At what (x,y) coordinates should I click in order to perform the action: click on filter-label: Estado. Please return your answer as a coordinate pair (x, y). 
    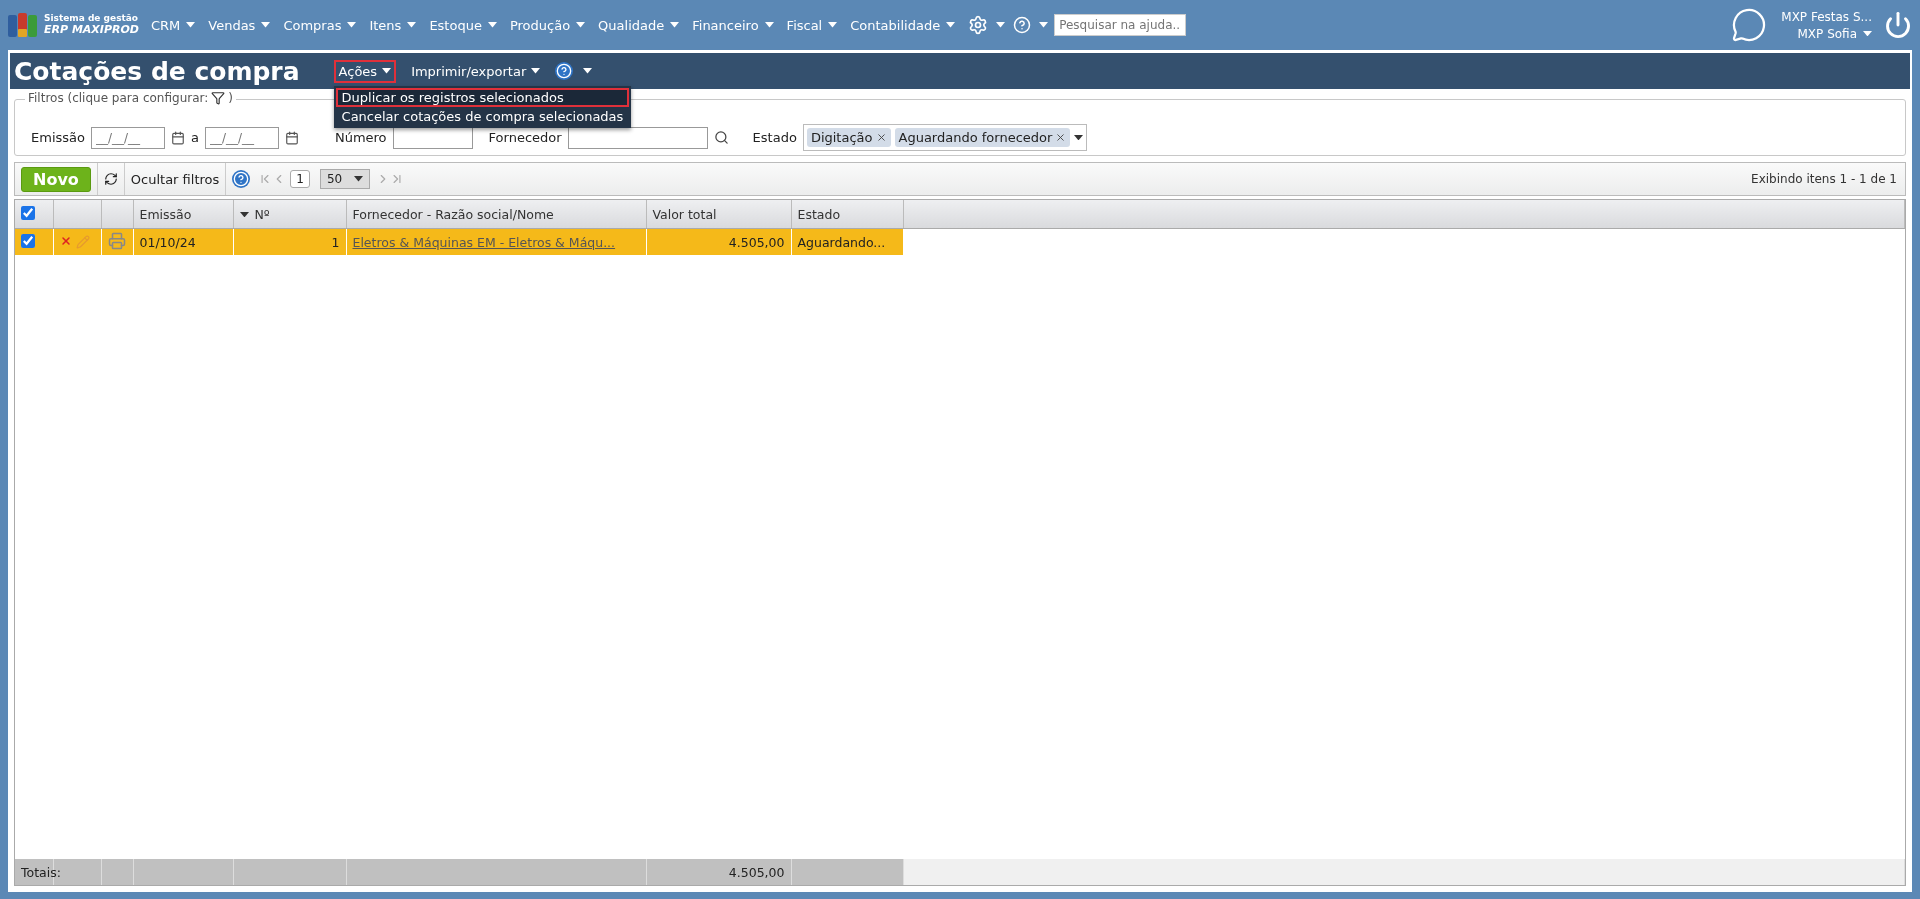
    Looking at the image, I should click on (774, 137).